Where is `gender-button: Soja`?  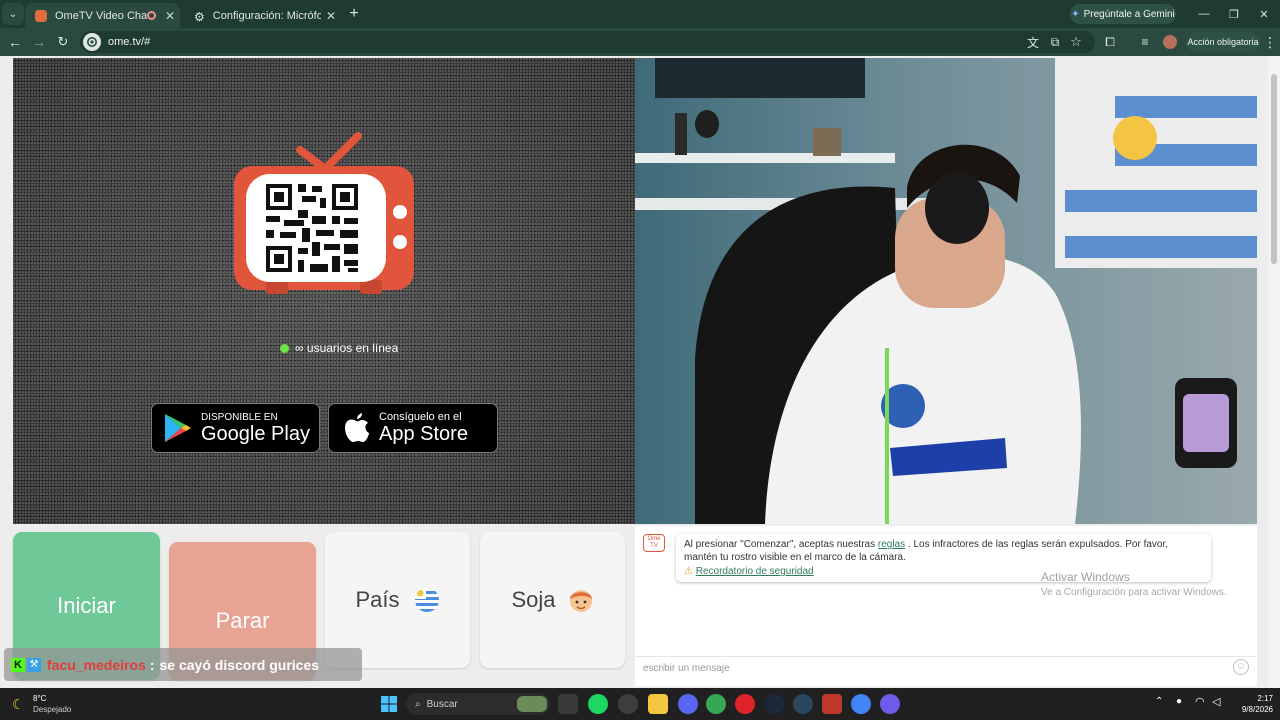 gender-button: Soja is located at coordinates (552, 600).